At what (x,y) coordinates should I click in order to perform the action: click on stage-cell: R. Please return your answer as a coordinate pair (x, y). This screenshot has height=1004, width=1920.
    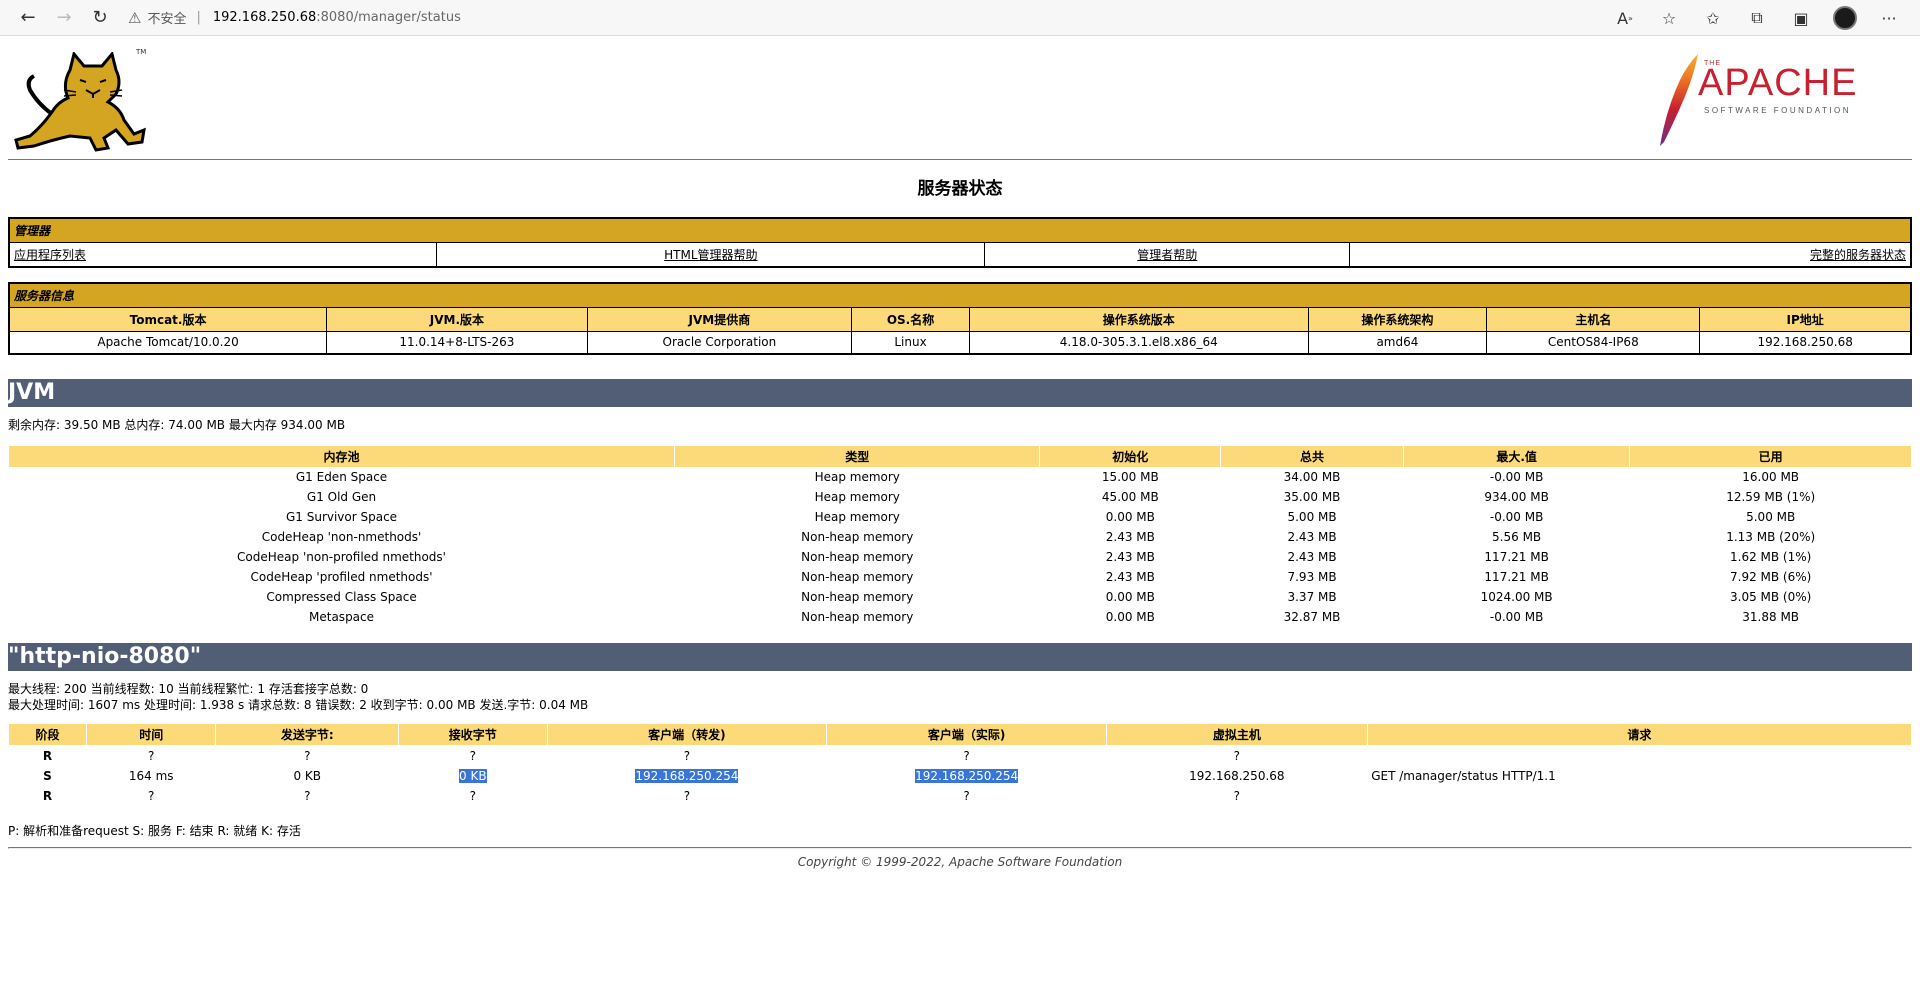
    Looking at the image, I should click on (47, 795).